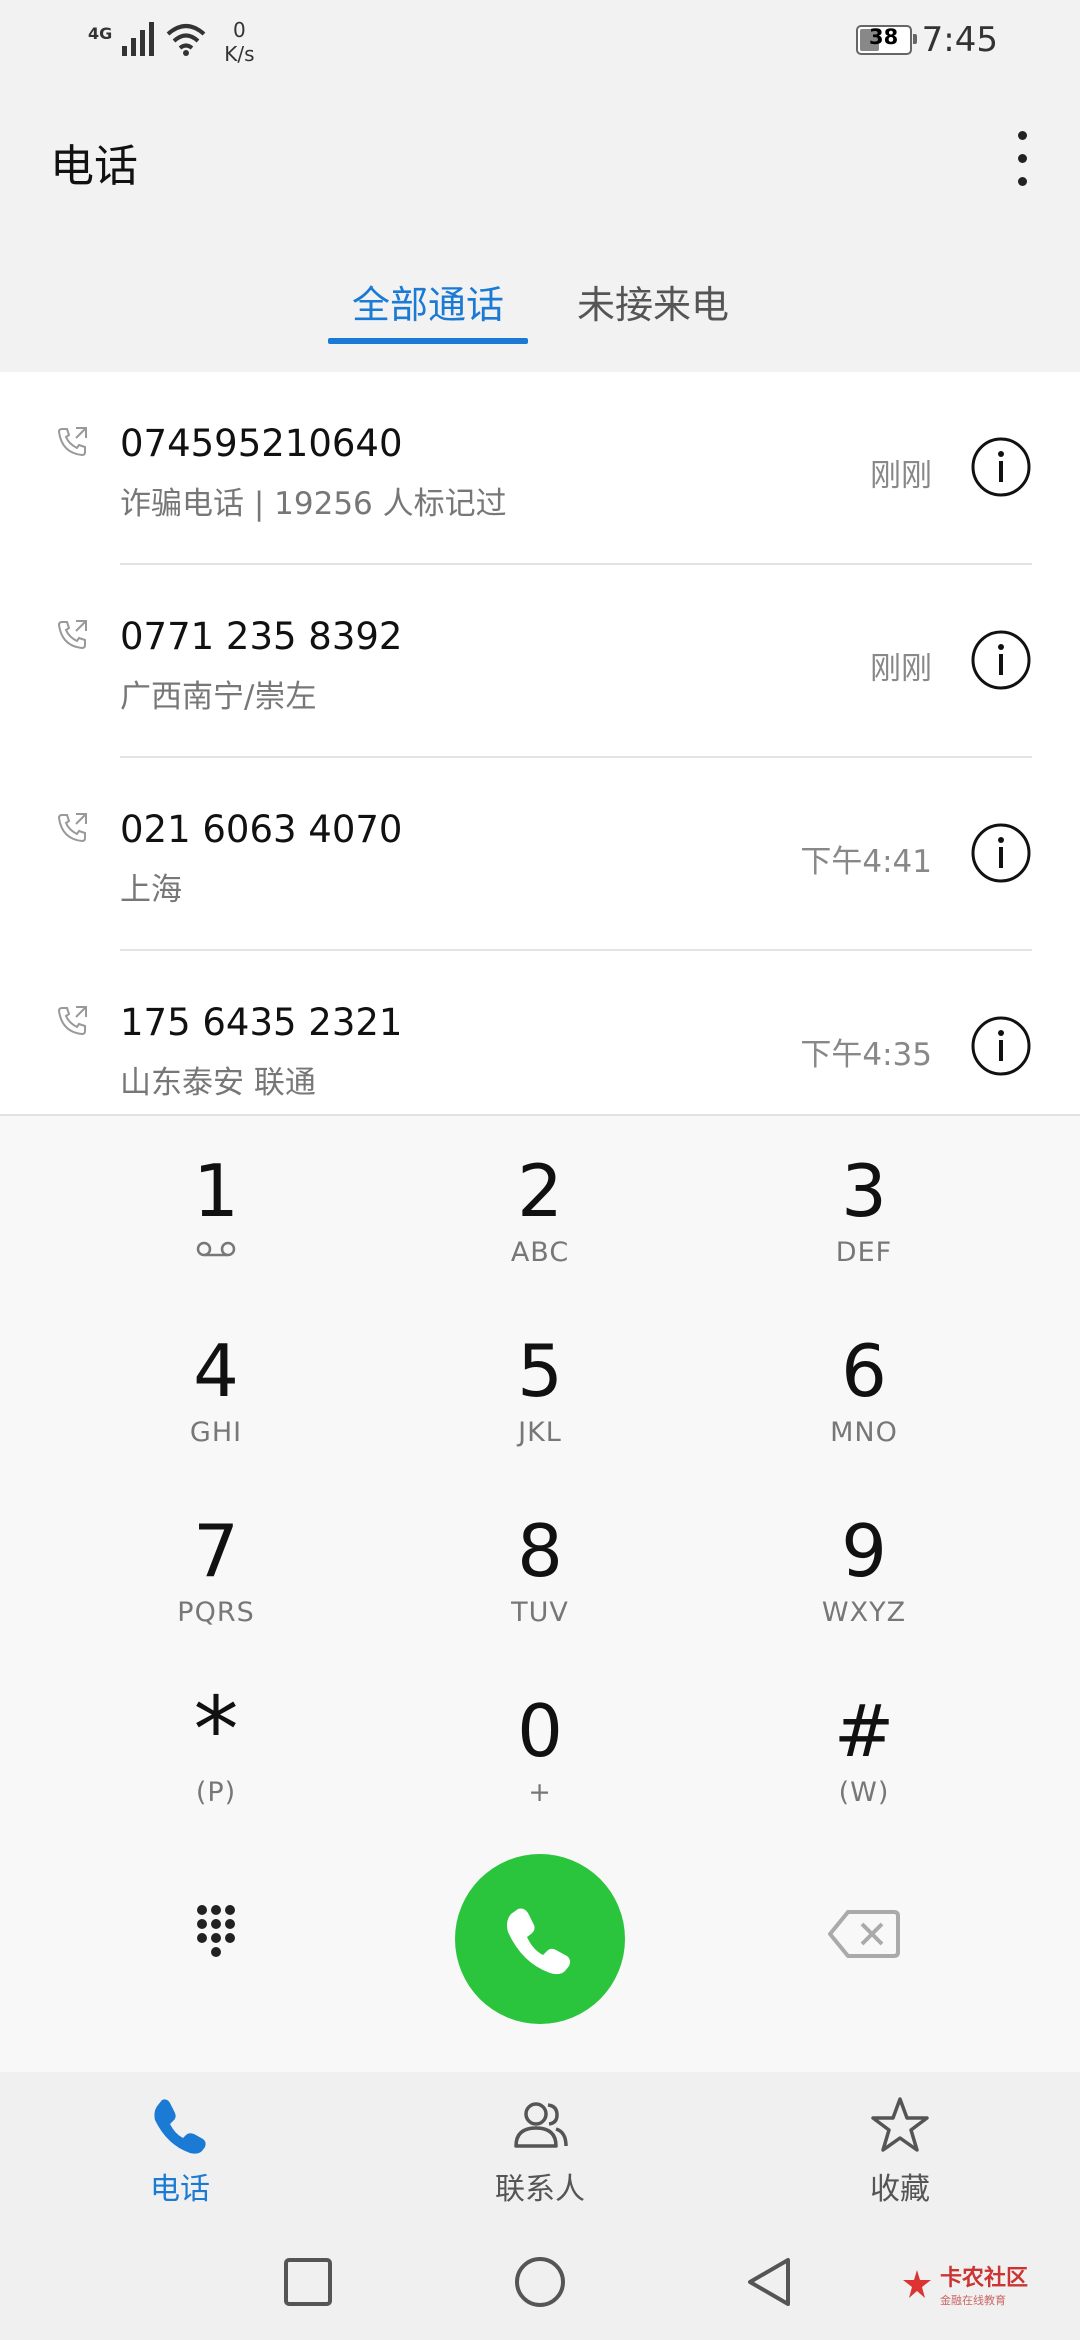  Describe the element at coordinates (866, 862) in the screenshot. I see `call-time: 下午4:41` at that location.